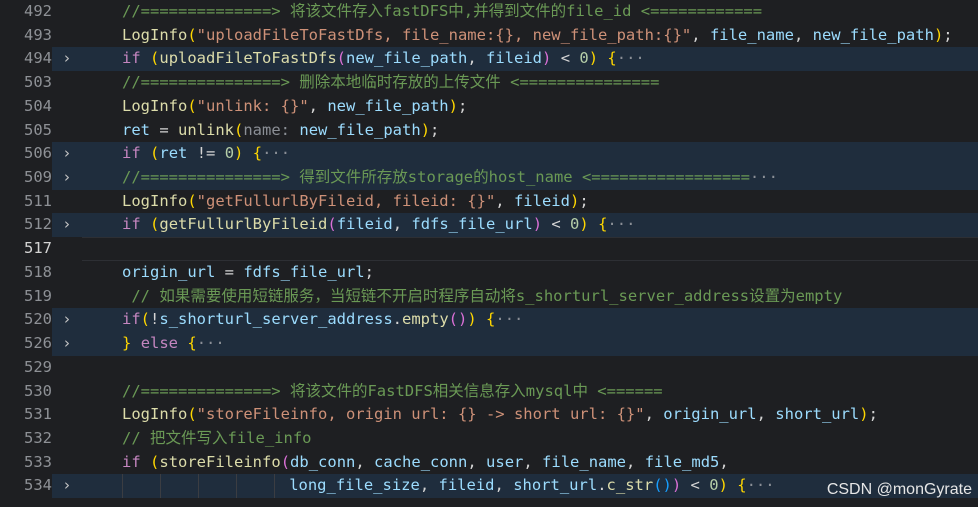 This screenshot has height=507, width=978. What do you see at coordinates (38, 105) in the screenshot?
I see `line-number: 504` at bounding box center [38, 105].